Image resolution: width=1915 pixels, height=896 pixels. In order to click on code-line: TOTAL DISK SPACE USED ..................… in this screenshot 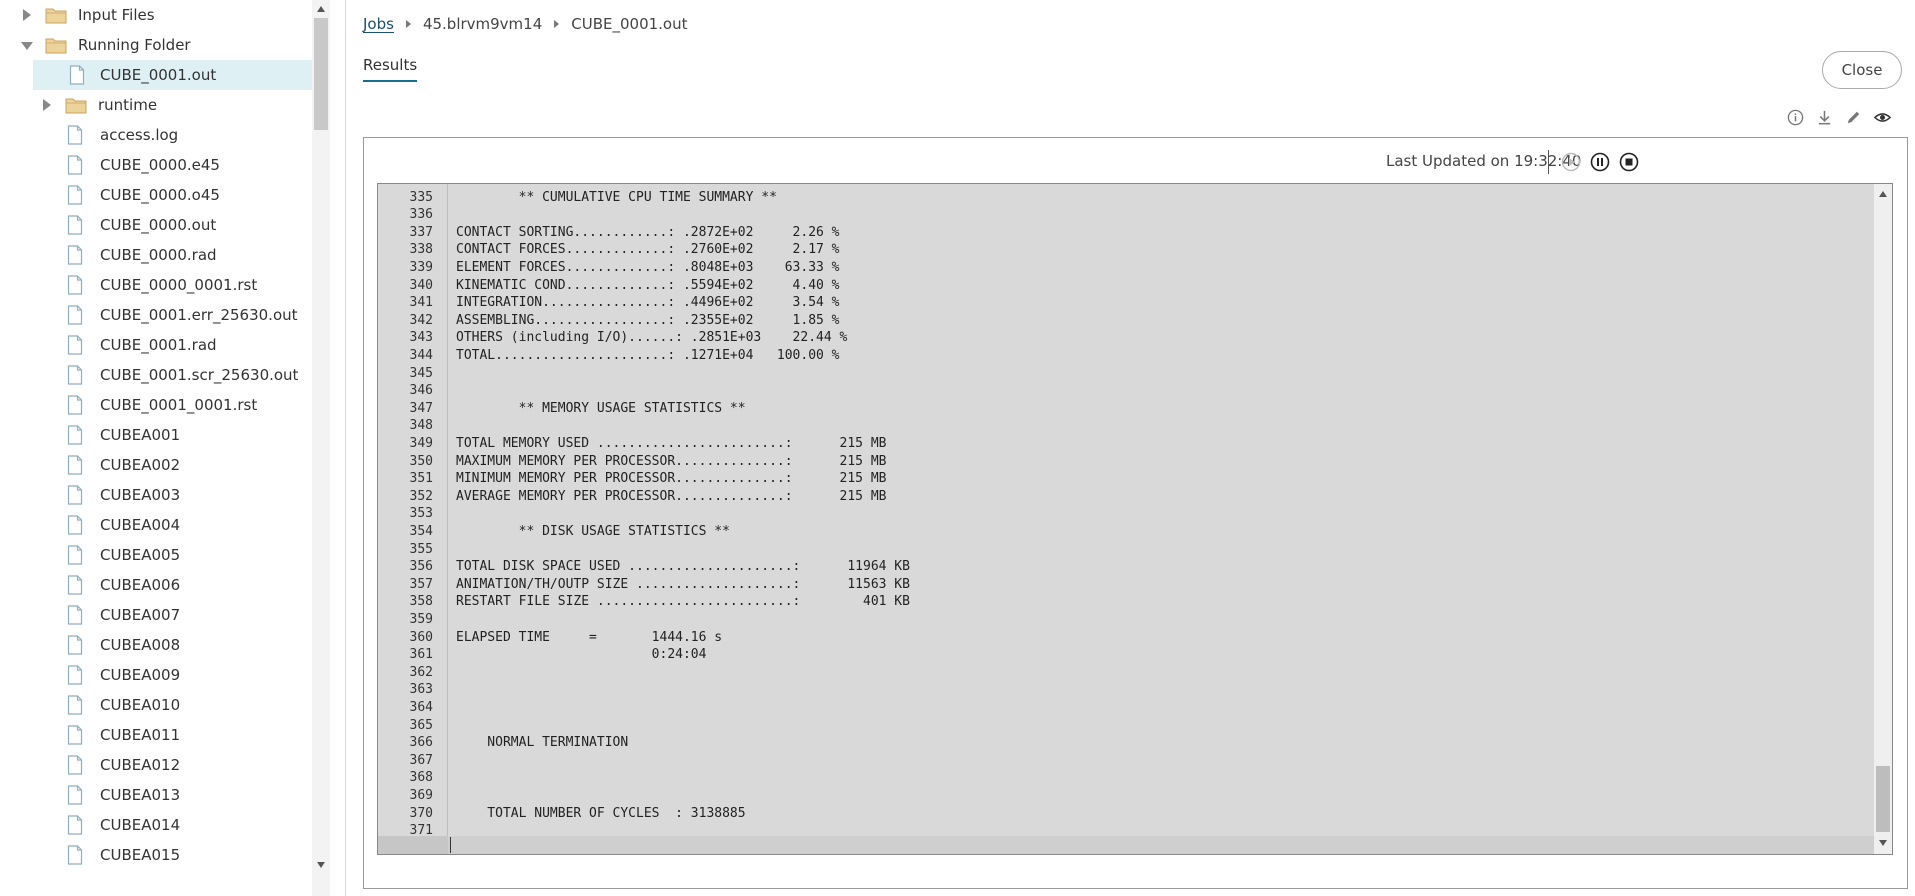, I will do `click(683, 567)`.